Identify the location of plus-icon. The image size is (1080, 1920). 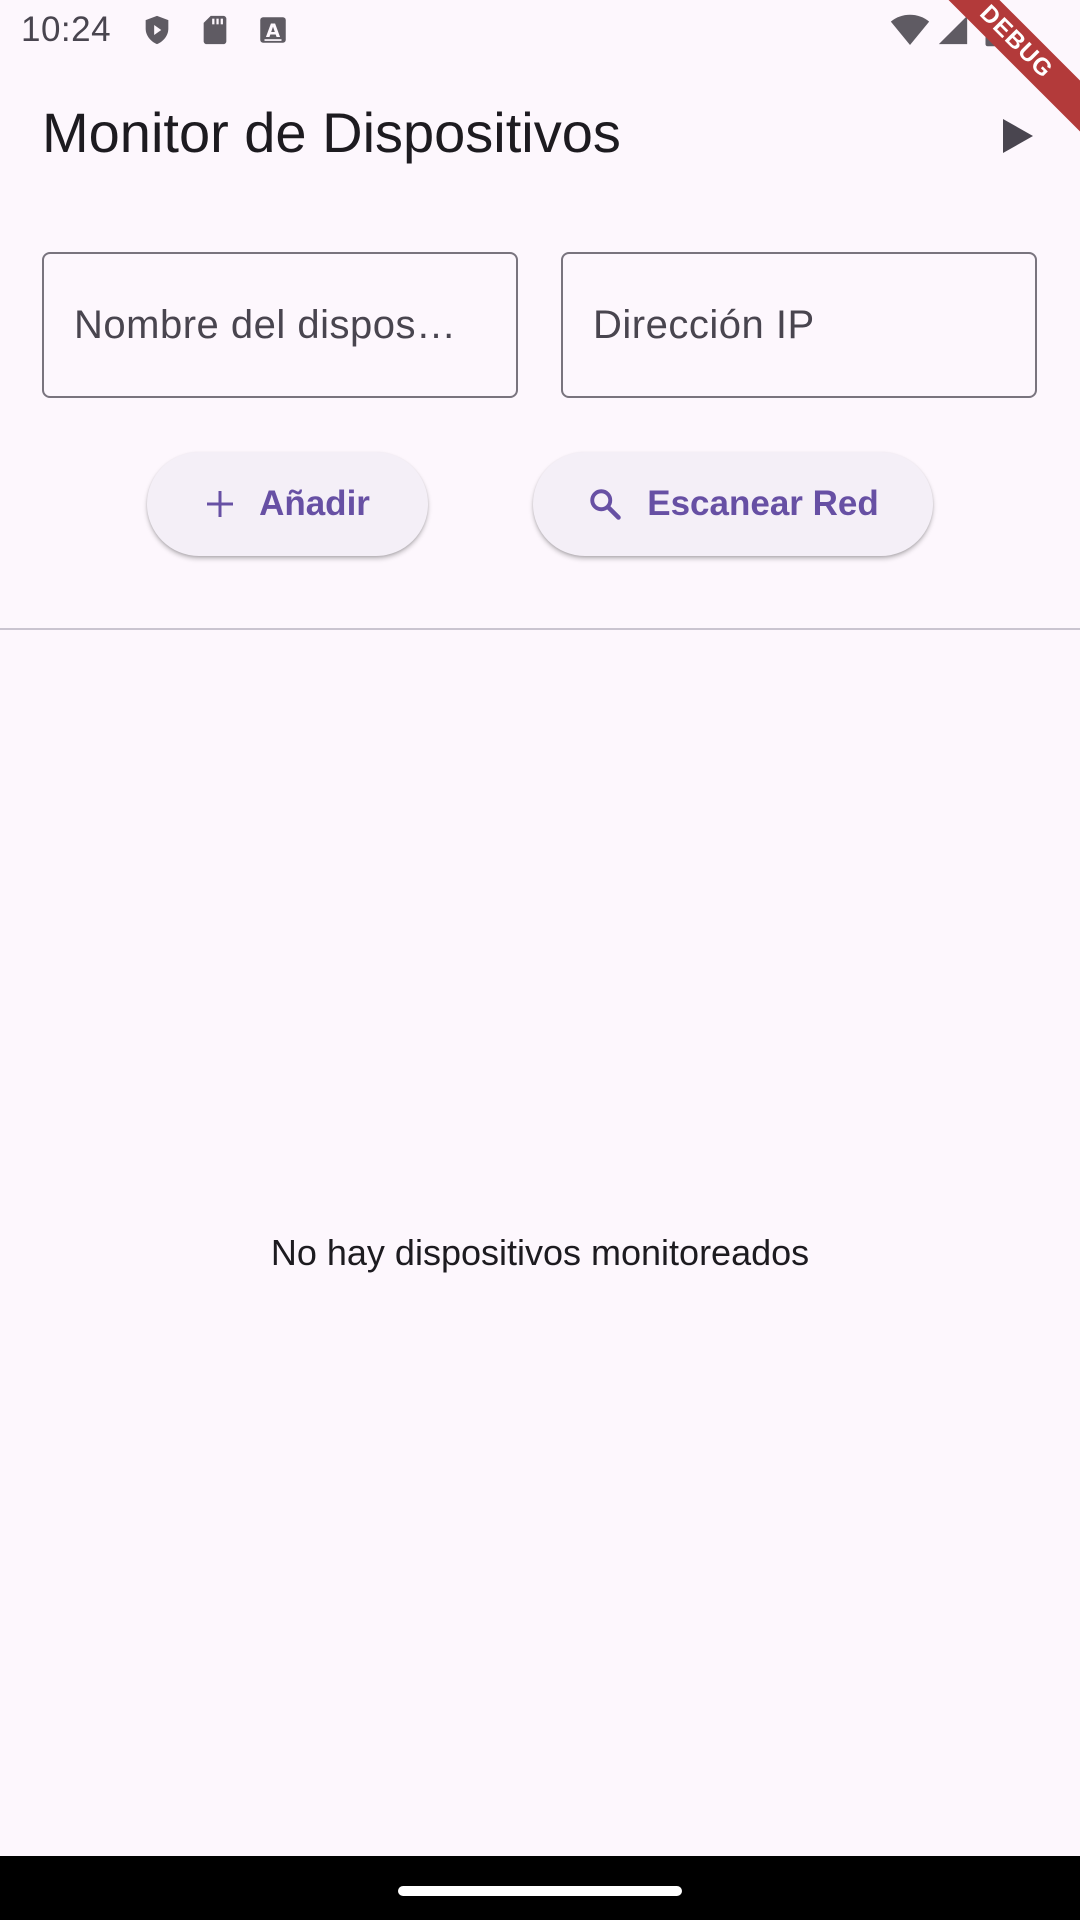
(220, 504).